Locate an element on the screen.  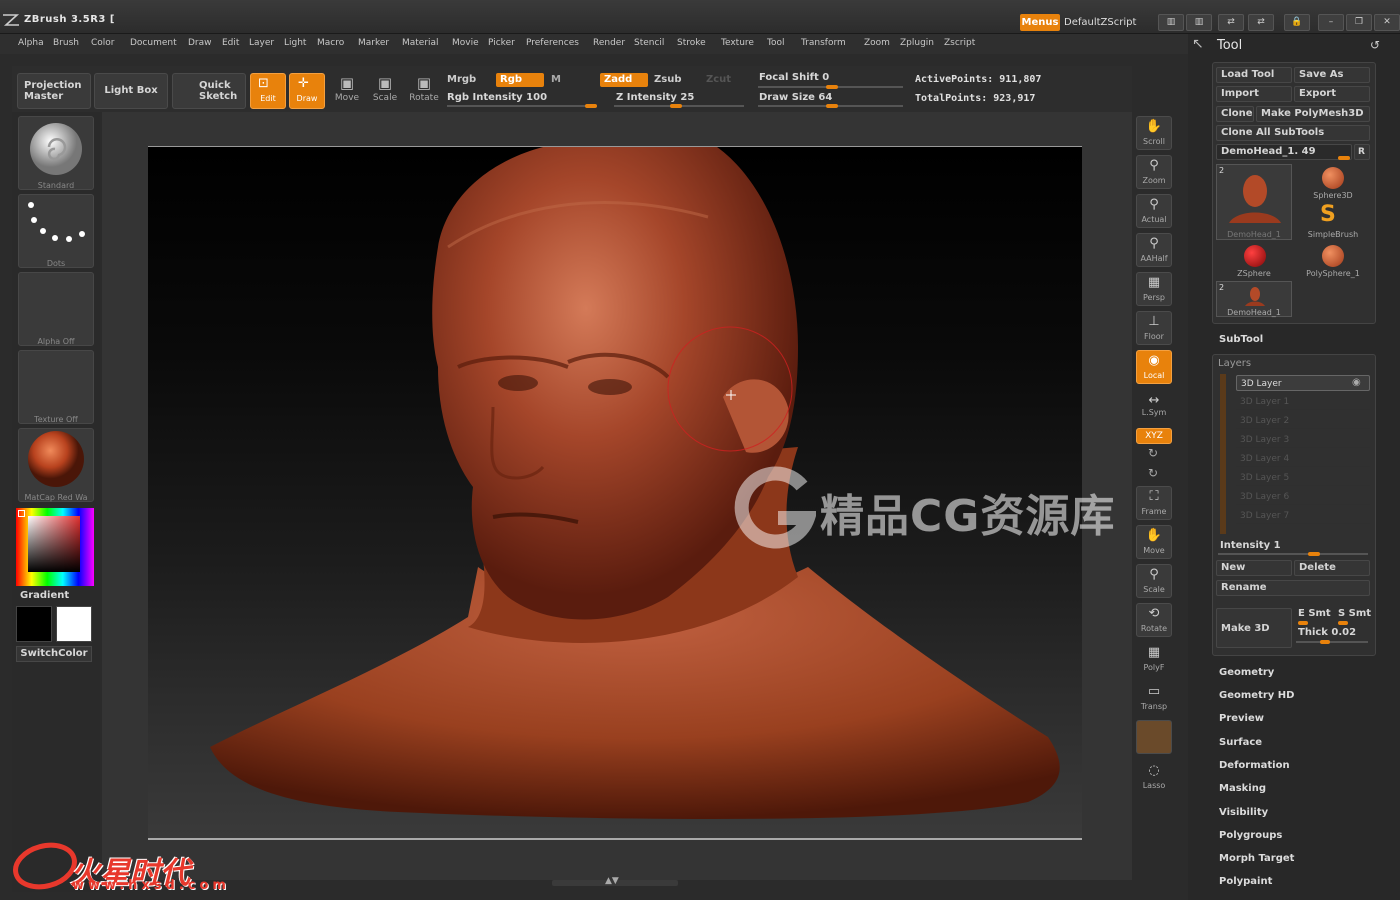
quick-sketch-button: Quick Sketch is located at coordinates (209, 91).